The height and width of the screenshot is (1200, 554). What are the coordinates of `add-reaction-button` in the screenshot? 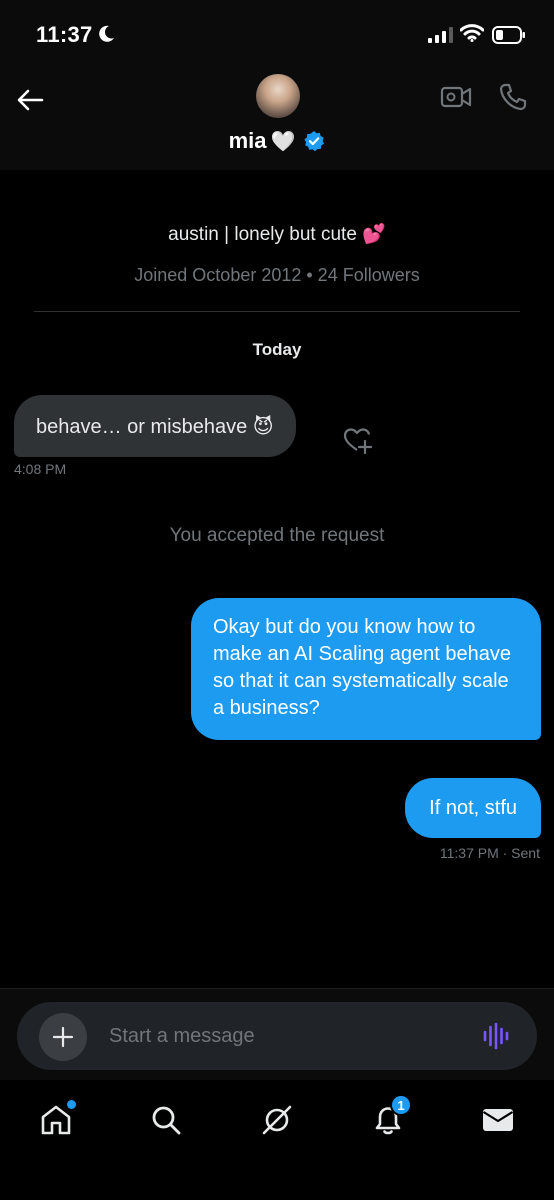 It's located at (358, 442).